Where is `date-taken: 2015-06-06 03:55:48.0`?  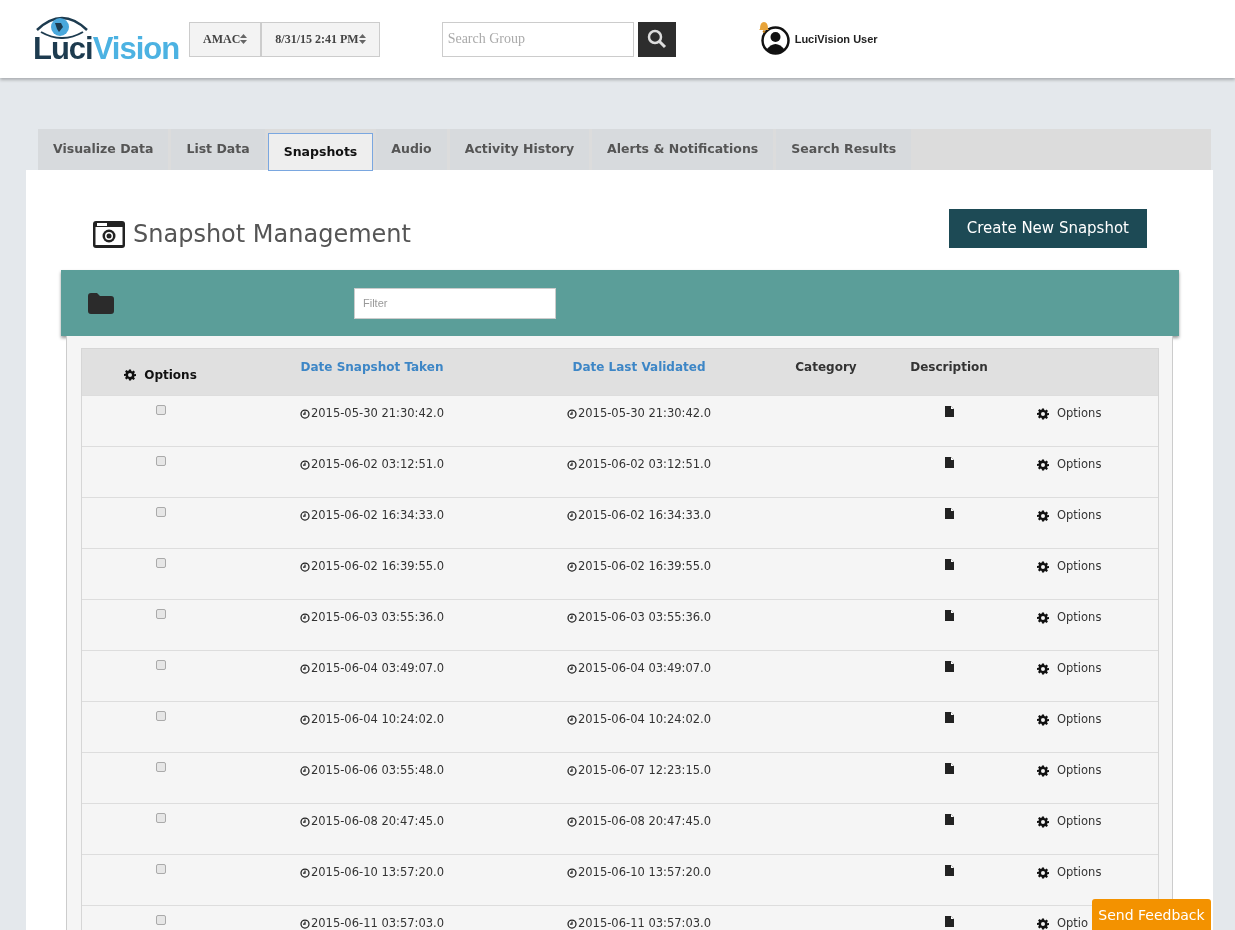
date-taken: 2015-06-06 03:55:48.0 is located at coordinates (377, 770).